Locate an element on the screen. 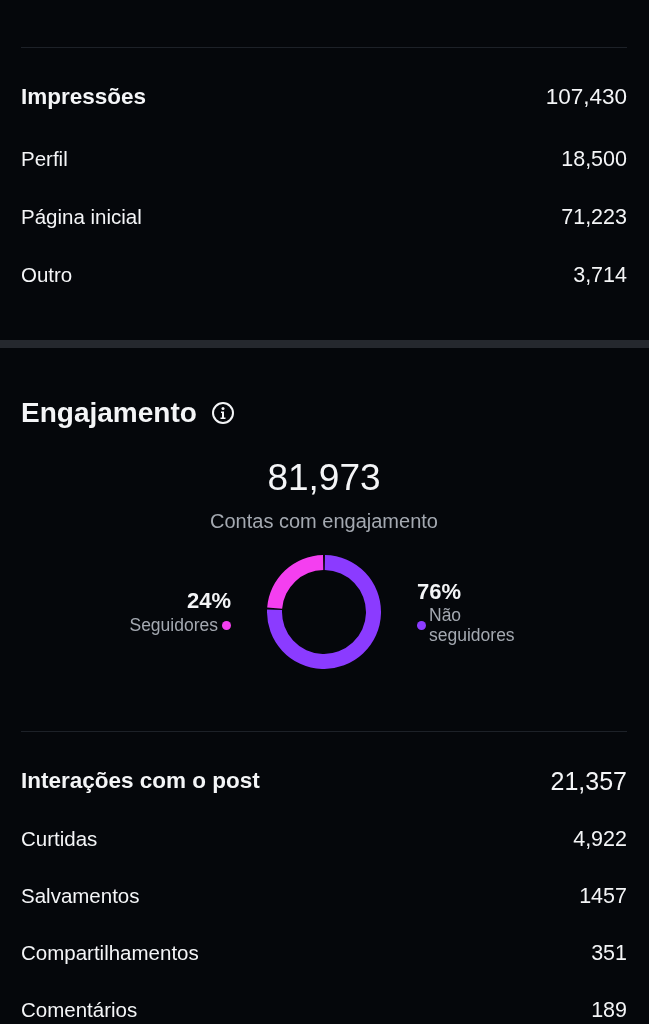 The width and height of the screenshot is (649, 1024). info-icon is located at coordinates (222, 413).